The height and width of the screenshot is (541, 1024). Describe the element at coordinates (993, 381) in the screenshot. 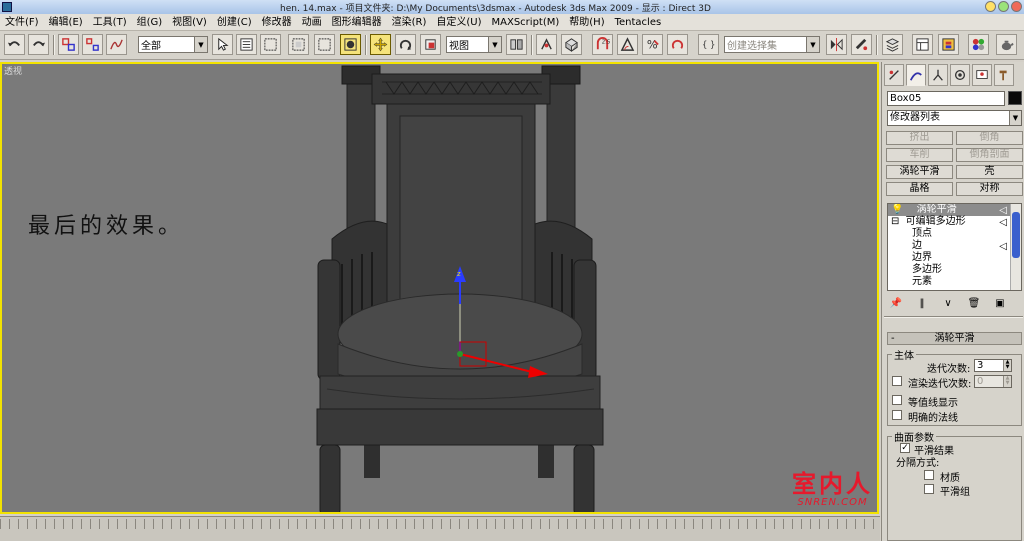

I see `render-iterations-spinner: 0 ▲ ▼` at that location.